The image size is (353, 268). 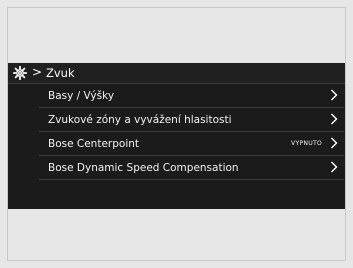 I want to click on menu-item-label: Zvukové zóny a vyvážení hlasitosti, so click(x=140, y=120).